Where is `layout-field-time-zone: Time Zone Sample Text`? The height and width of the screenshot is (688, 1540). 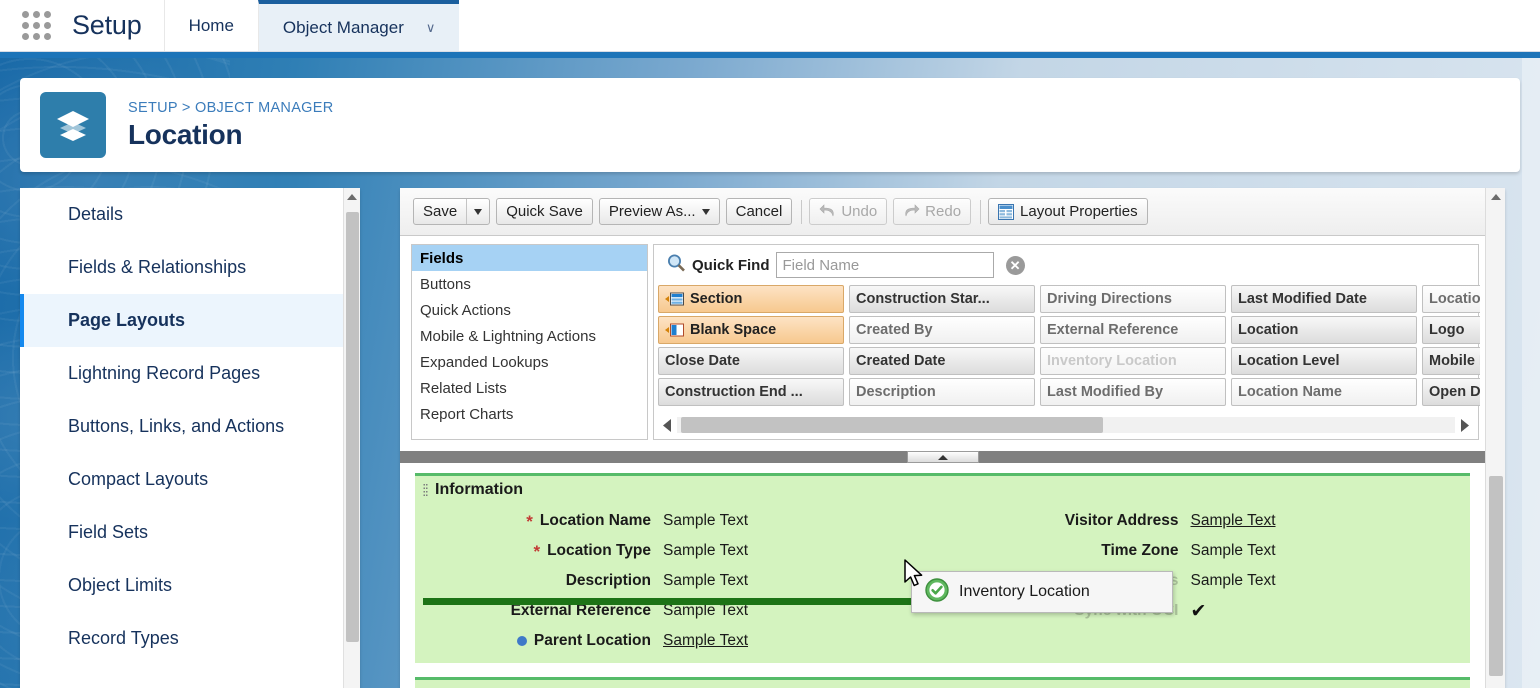 layout-field-time-zone: Time Zone Sample Text is located at coordinates (1207, 551).